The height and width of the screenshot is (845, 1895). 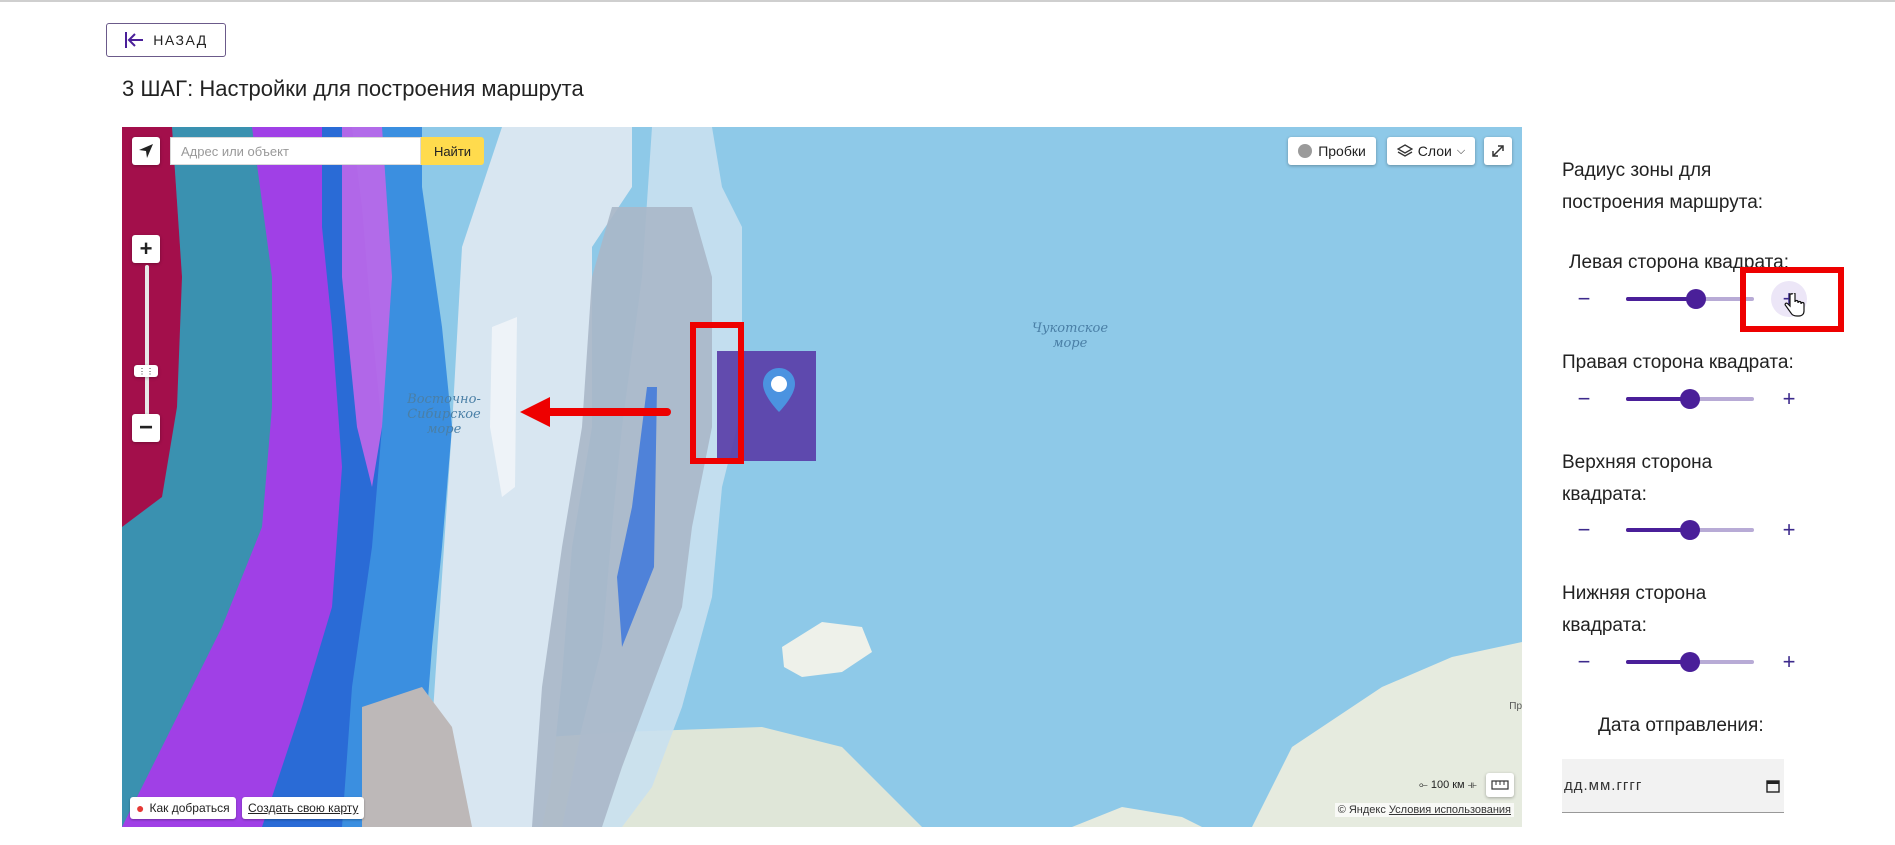 I want to click on location-pin-icon: ●, so click(x=140, y=808).